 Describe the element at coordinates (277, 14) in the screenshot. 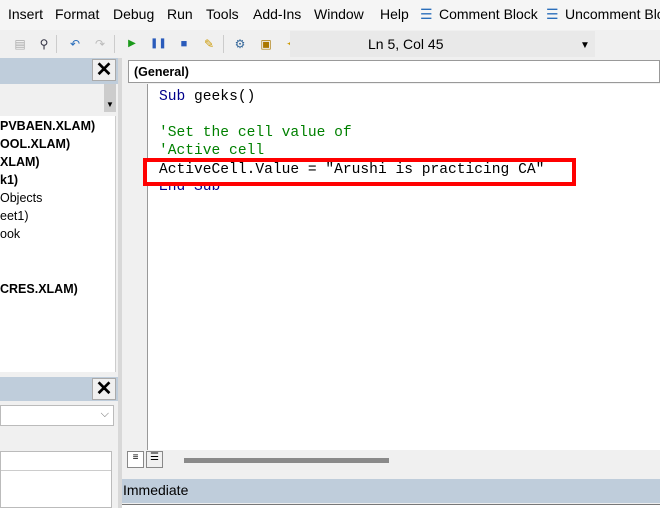

I see `menu-add-ins: Add-Ins` at that location.